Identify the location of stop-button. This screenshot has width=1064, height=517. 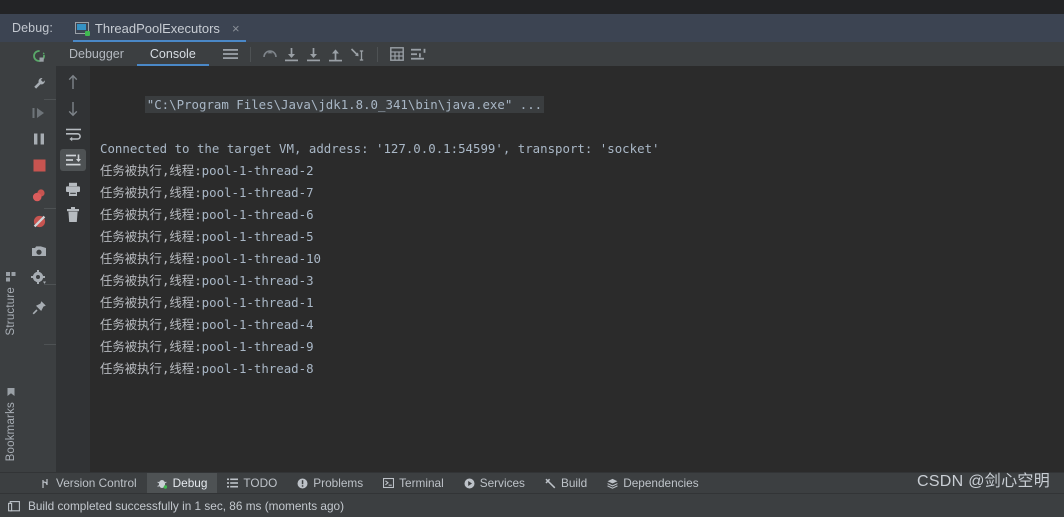
(39, 165).